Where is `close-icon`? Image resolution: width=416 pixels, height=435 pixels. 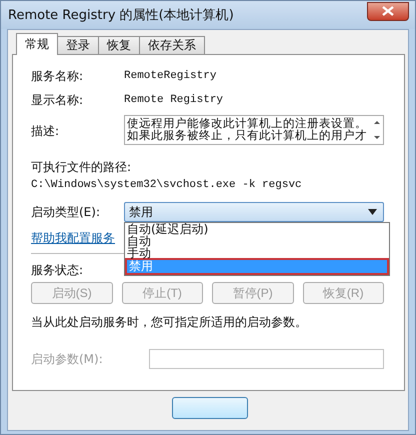
close-icon is located at coordinates (388, 11).